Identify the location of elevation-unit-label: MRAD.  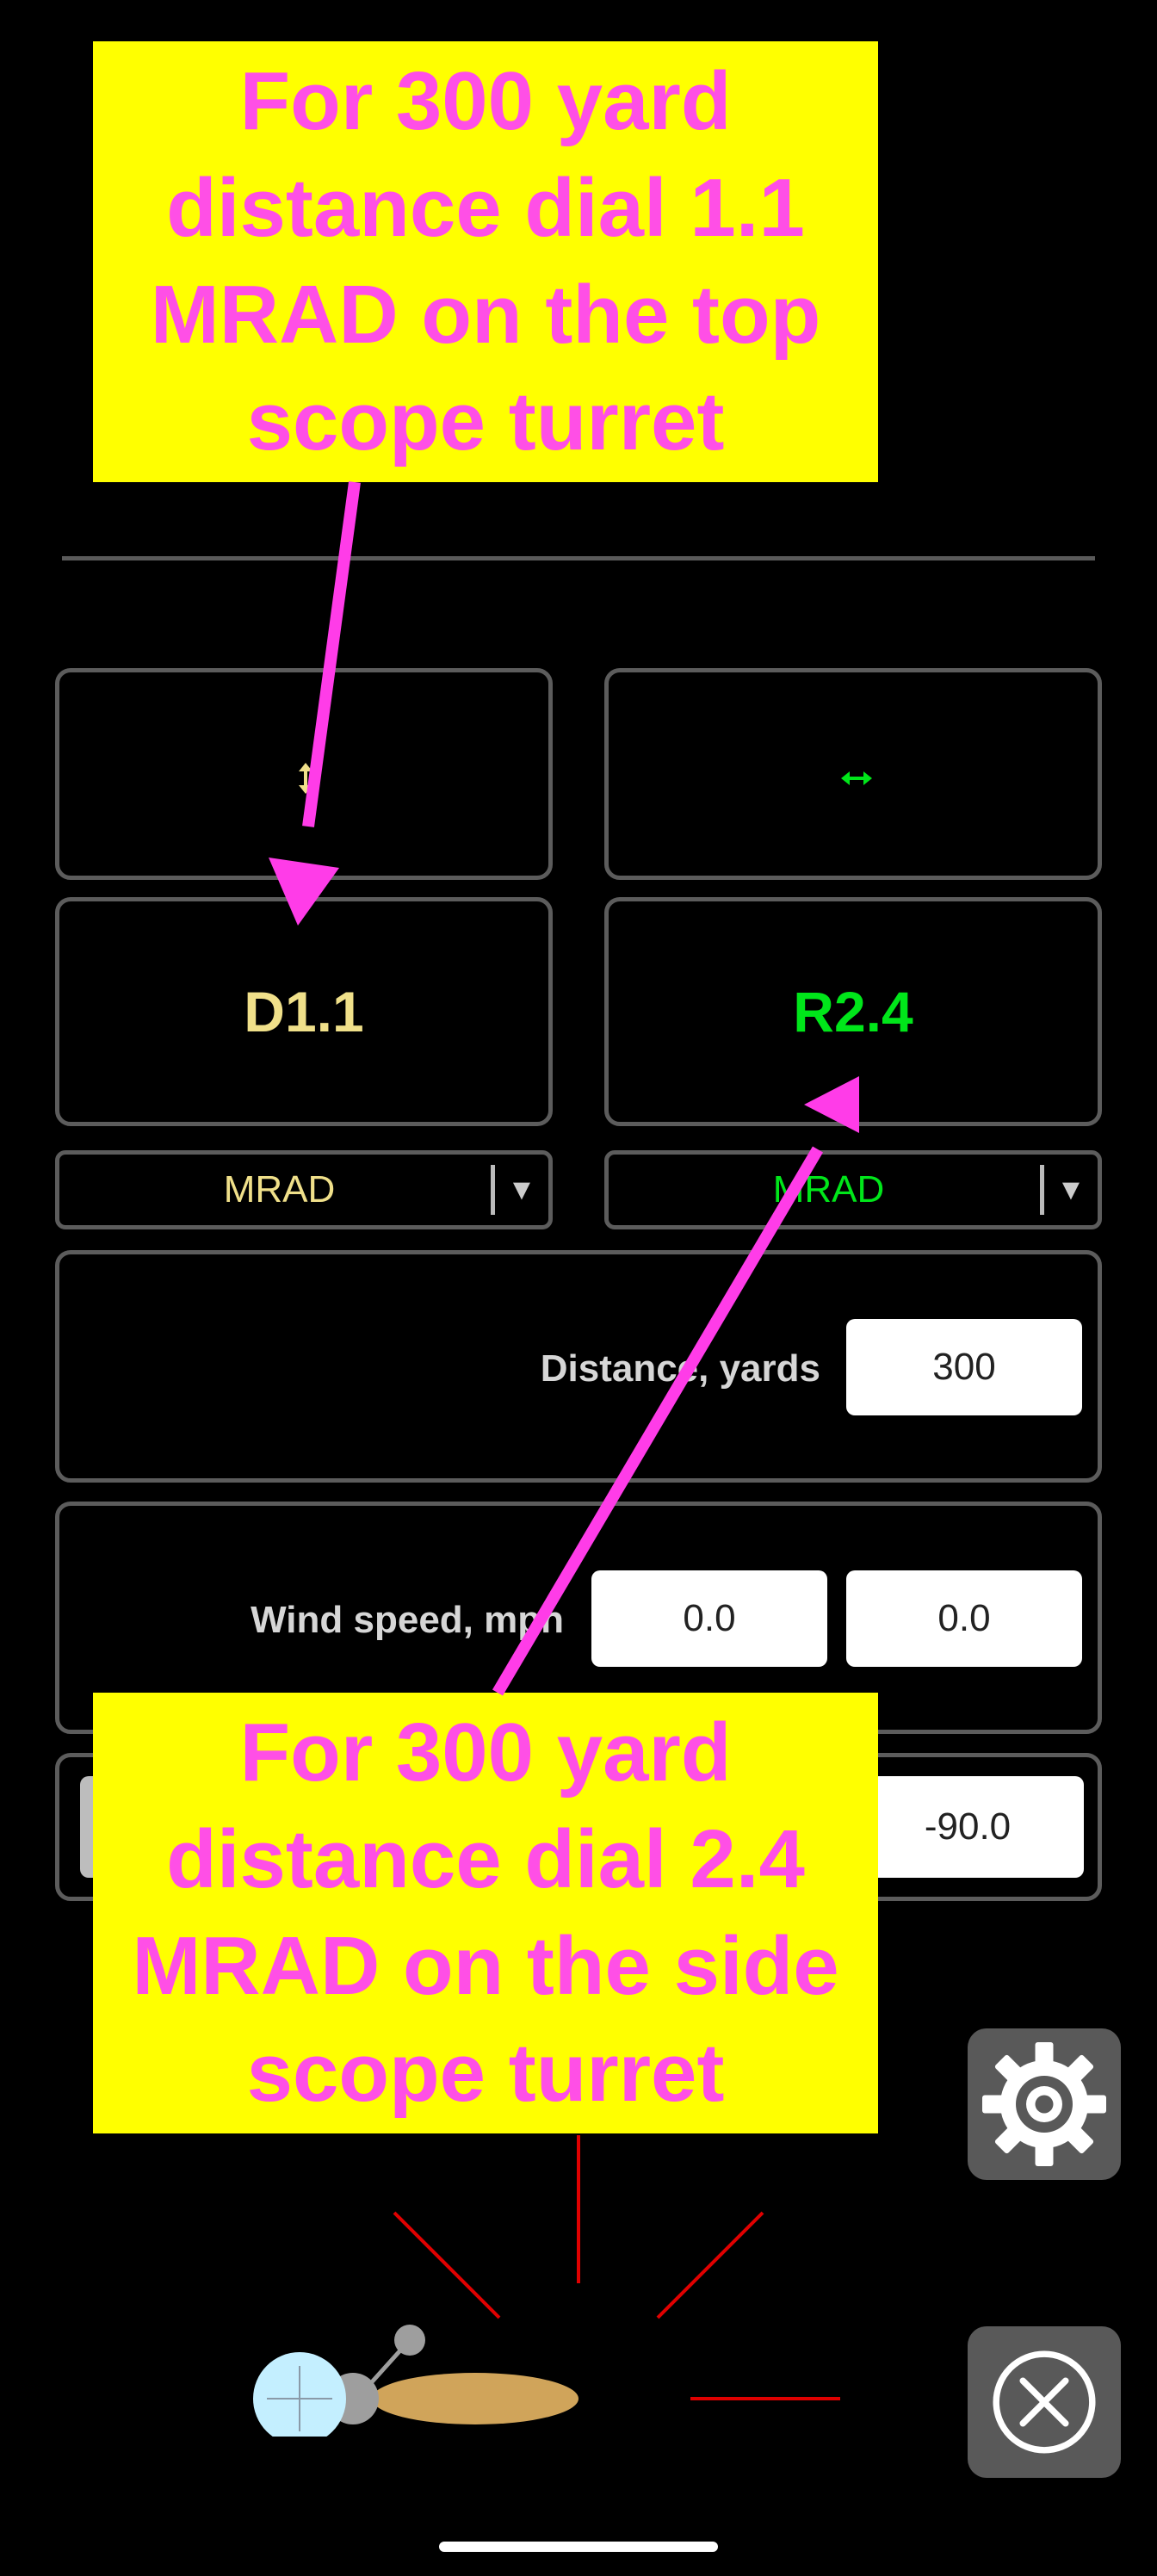
(279, 1189).